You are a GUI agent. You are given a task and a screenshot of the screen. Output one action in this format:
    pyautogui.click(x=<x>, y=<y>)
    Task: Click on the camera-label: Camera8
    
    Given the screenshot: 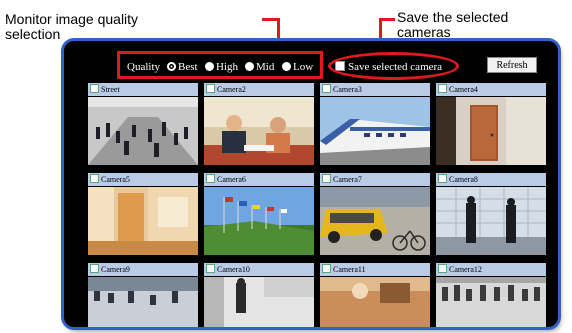 What is the action you would take?
    pyautogui.click(x=463, y=179)
    